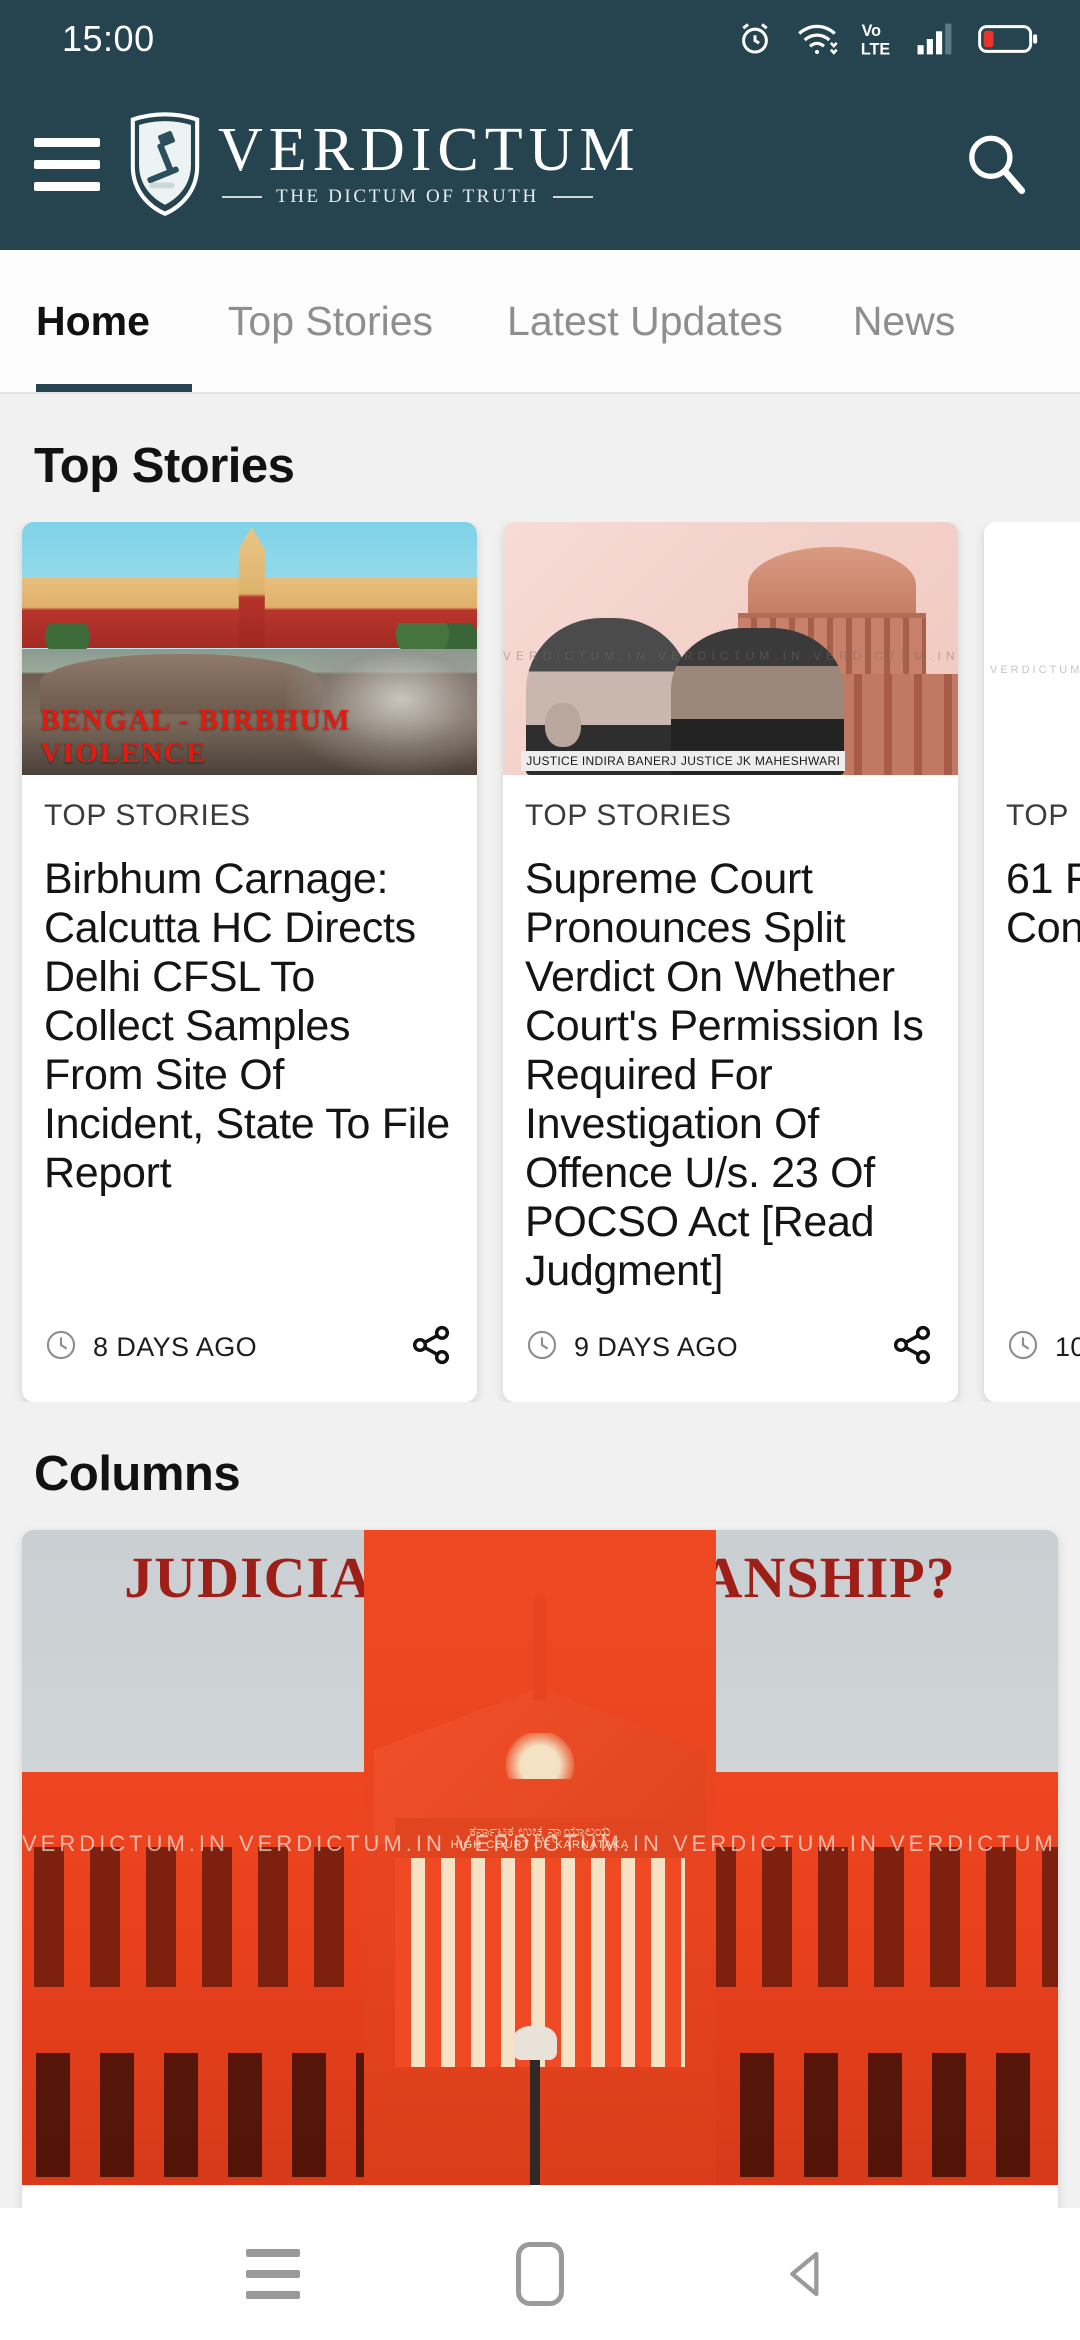 This screenshot has height=2340, width=1080. Describe the element at coordinates (540, 39) in the screenshot. I see `status-bar: 15:00 Vo LTE` at that location.